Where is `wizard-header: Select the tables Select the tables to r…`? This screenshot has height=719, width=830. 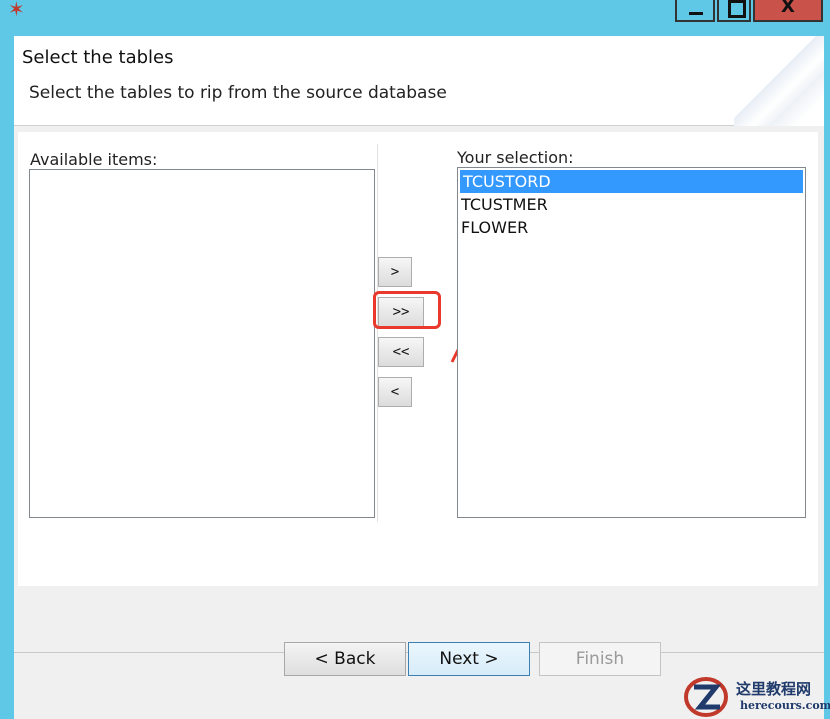 wizard-header: Select the tables Select the tables to r… is located at coordinates (419, 81).